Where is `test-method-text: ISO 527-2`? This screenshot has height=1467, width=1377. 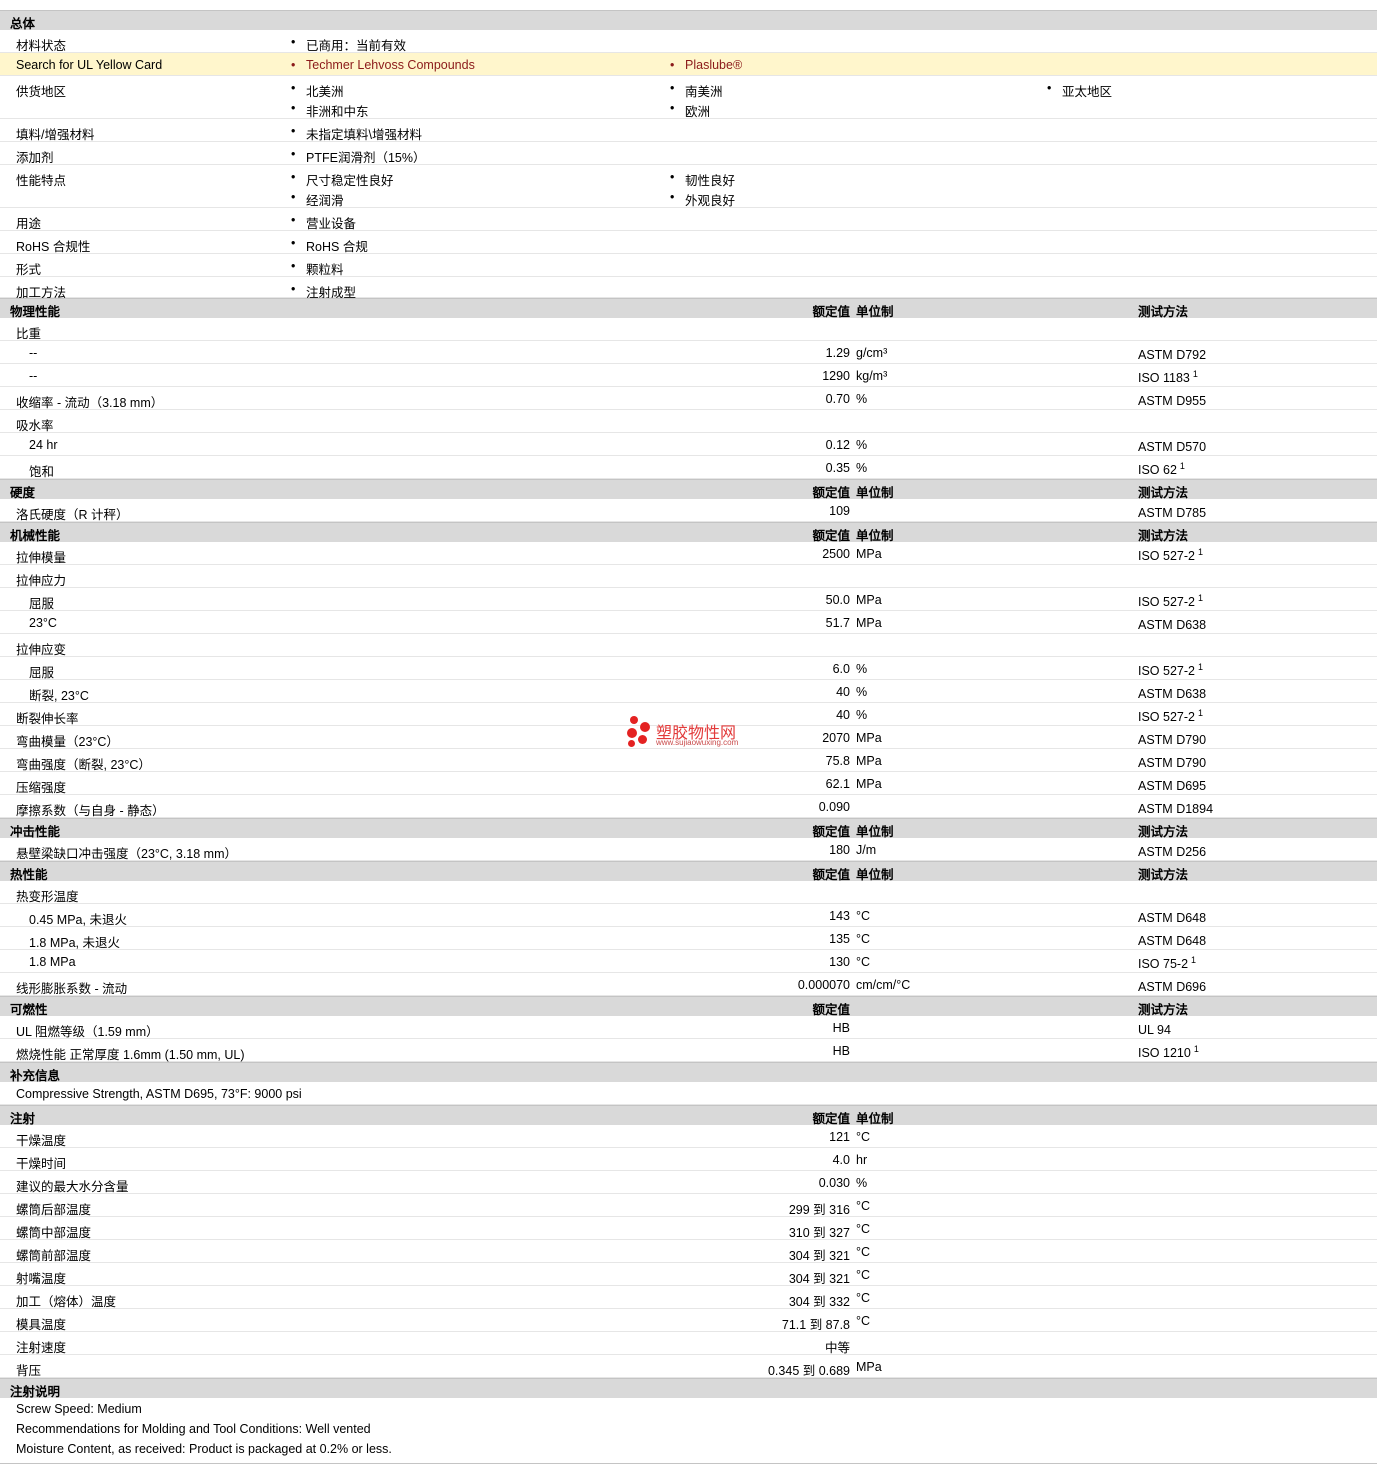
test-method-text: ISO 527-2 is located at coordinates (1166, 717).